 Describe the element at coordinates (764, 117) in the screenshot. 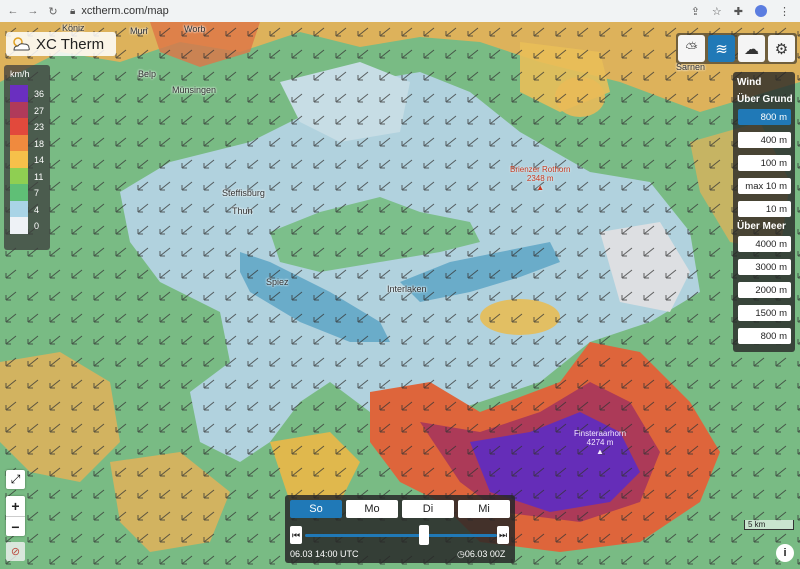

I see `alt-ground-800: 800 m` at that location.